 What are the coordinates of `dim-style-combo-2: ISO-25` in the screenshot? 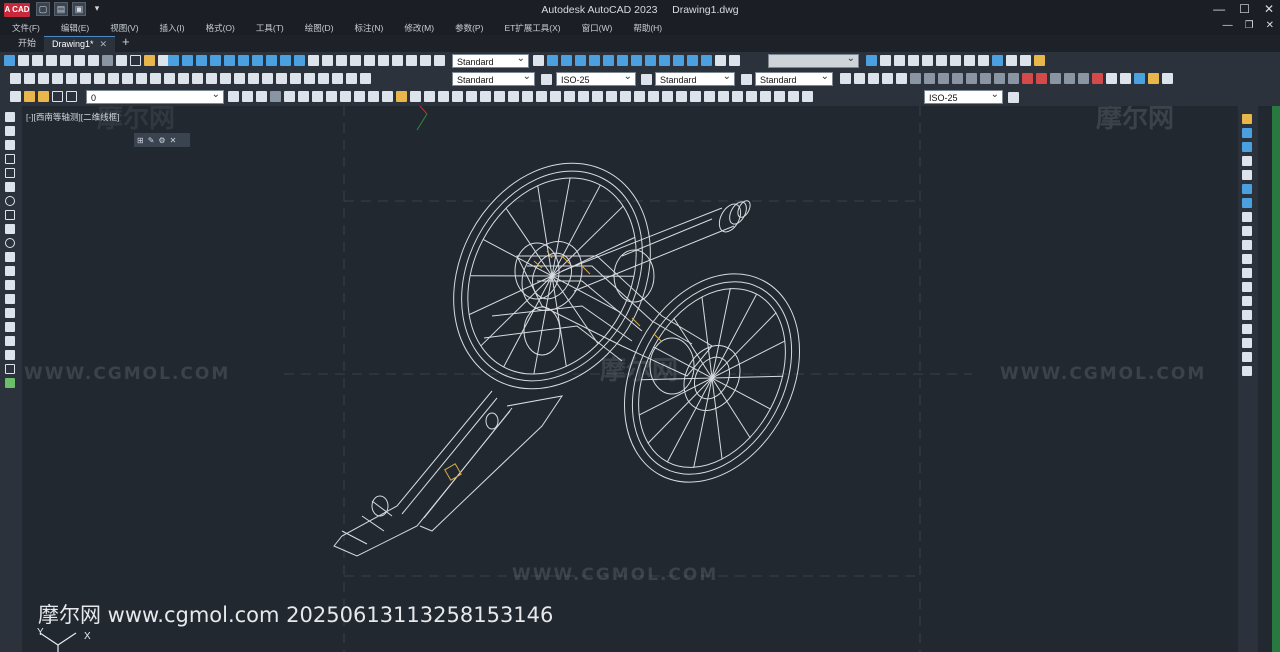 It's located at (963, 96).